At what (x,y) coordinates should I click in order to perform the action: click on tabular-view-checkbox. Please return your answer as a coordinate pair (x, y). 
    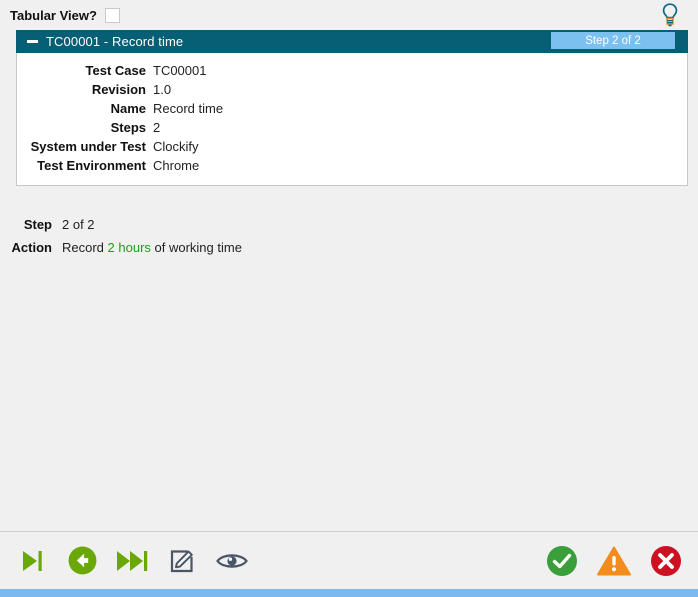
    Looking at the image, I should click on (112, 15).